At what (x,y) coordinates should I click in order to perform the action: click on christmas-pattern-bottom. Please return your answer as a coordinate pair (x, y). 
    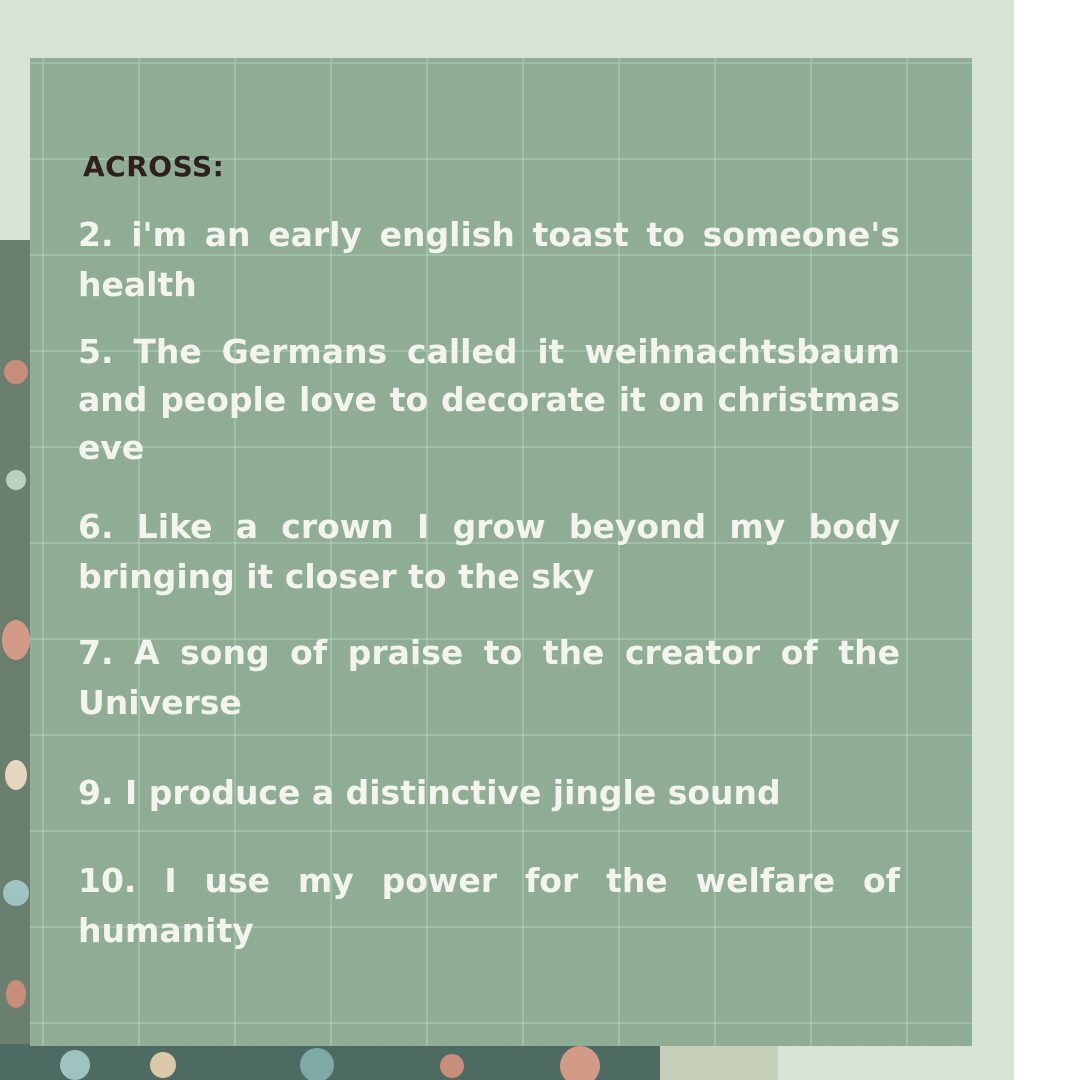
    Looking at the image, I should click on (330, 1062).